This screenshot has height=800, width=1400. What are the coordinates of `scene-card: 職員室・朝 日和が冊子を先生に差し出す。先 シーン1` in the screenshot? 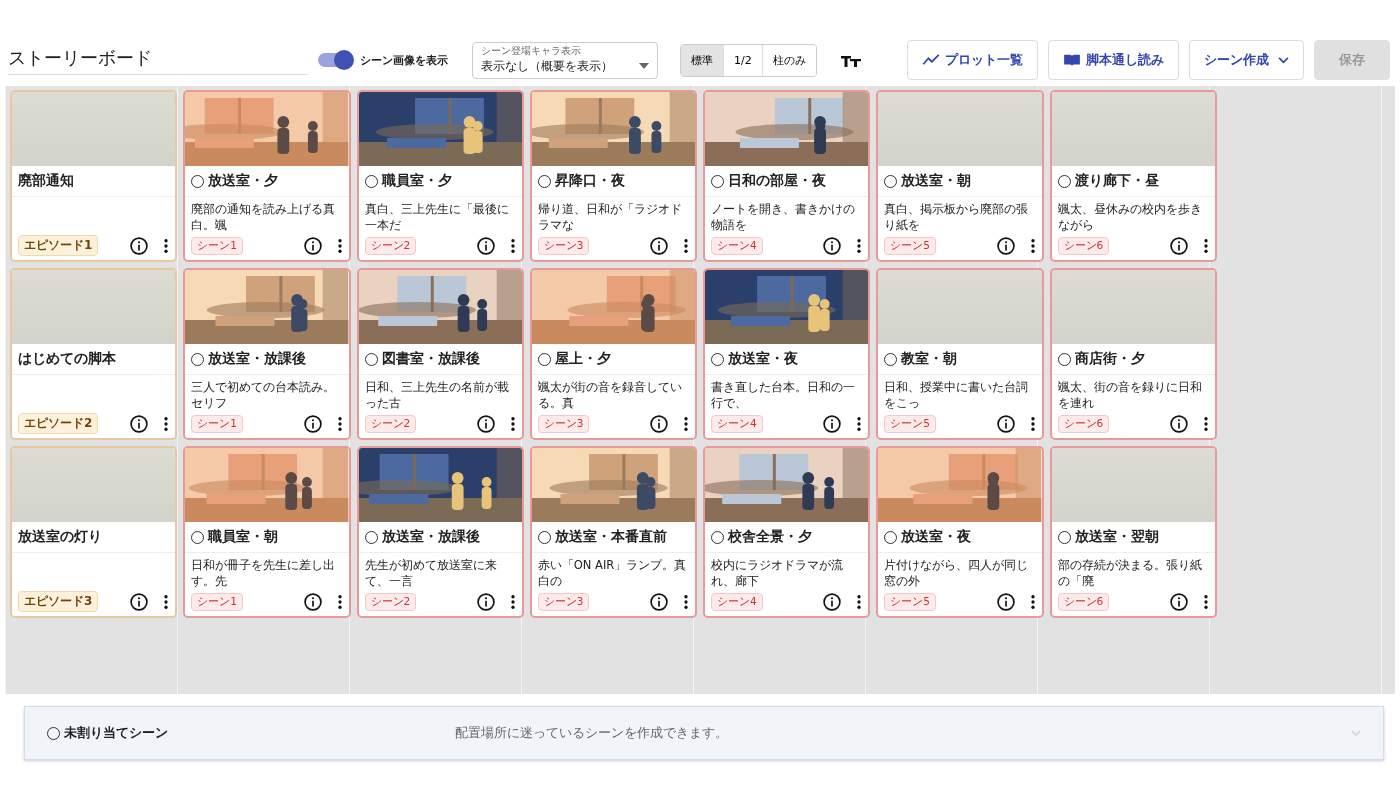 It's located at (267, 532).